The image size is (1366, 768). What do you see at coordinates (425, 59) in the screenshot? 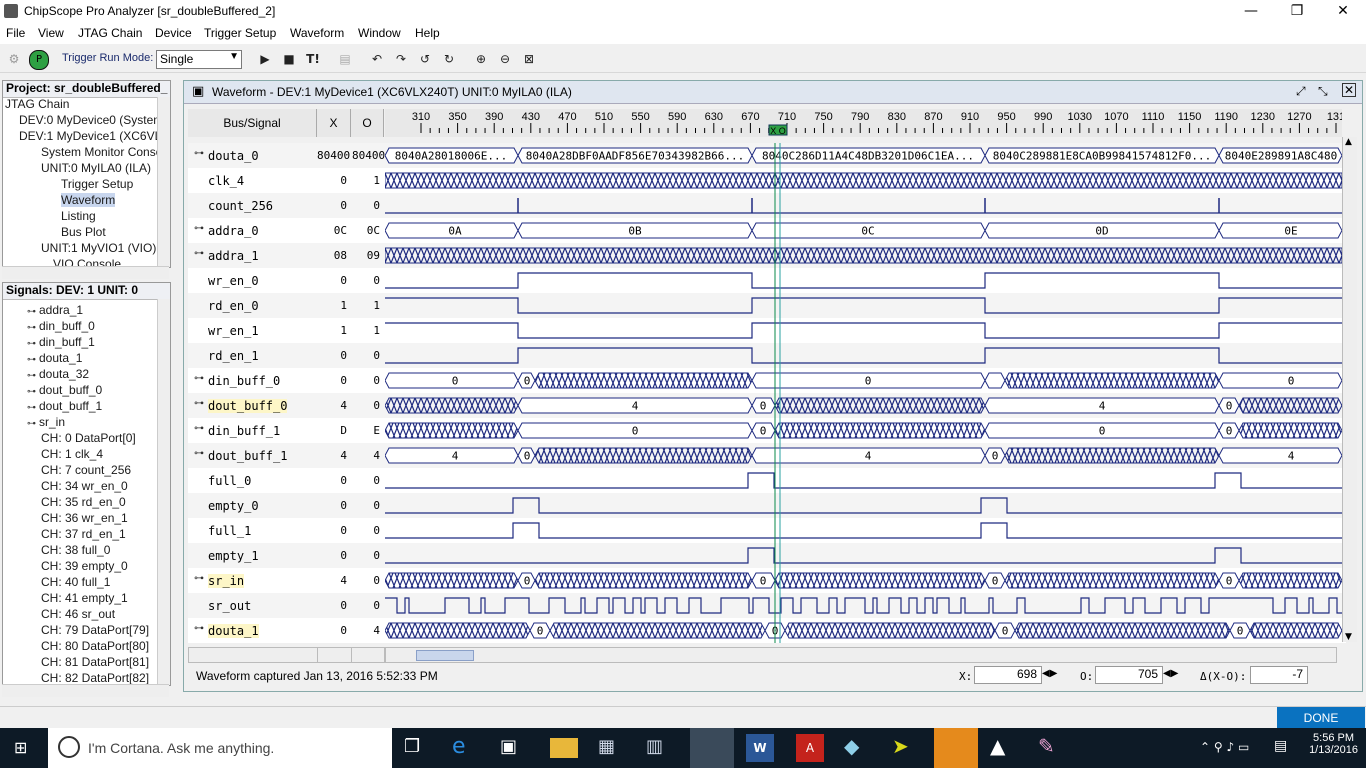
I see `prev-marker-icon: ↺` at bounding box center [425, 59].